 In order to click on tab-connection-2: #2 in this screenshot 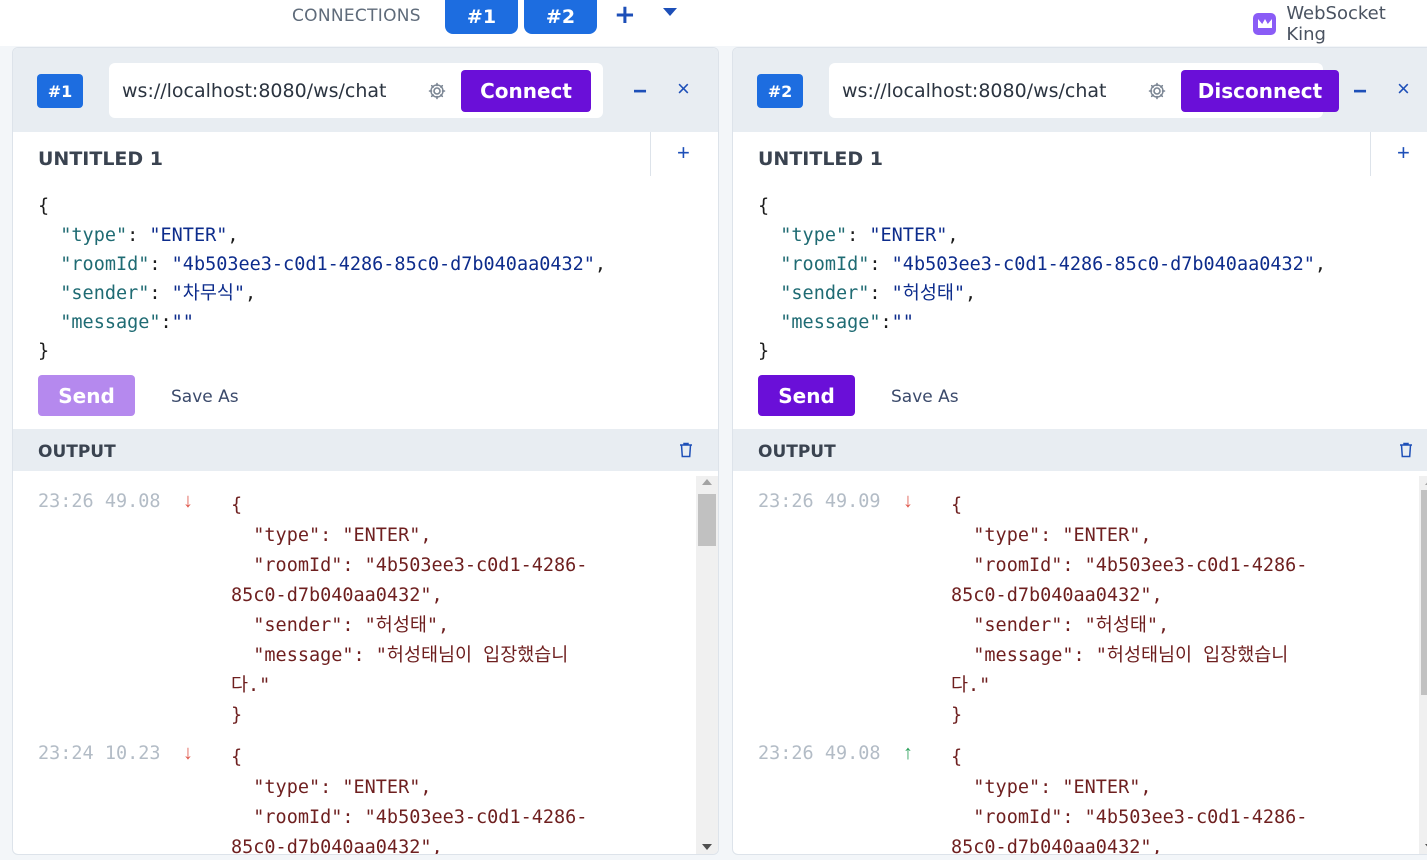, I will do `click(560, 17)`.